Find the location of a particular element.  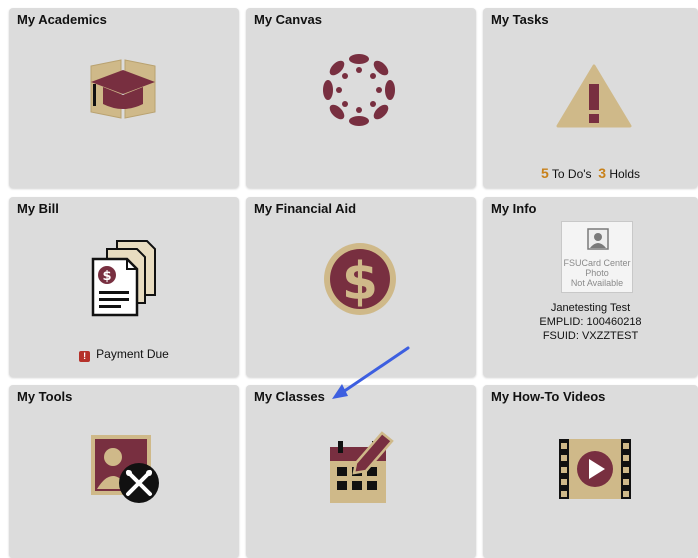

alert-icon: ! is located at coordinates (85, 356).